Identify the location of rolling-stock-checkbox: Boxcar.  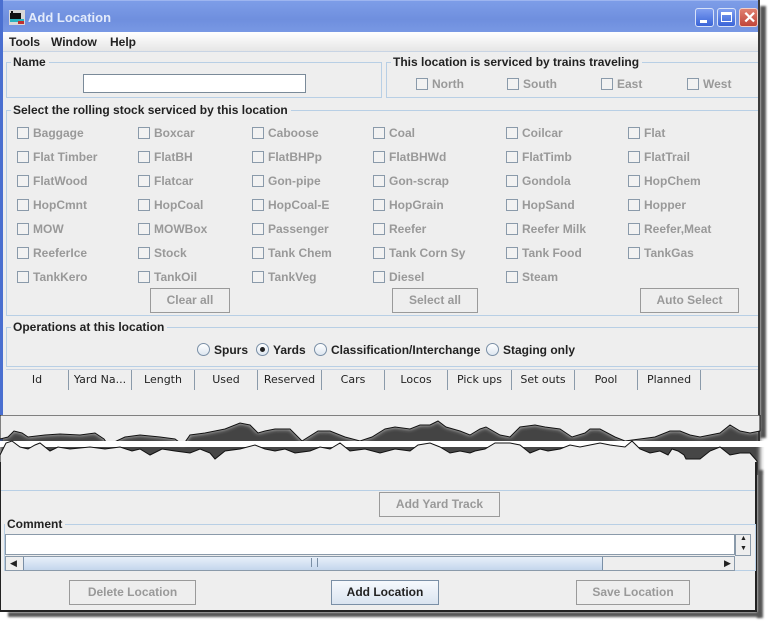
(166, 133).